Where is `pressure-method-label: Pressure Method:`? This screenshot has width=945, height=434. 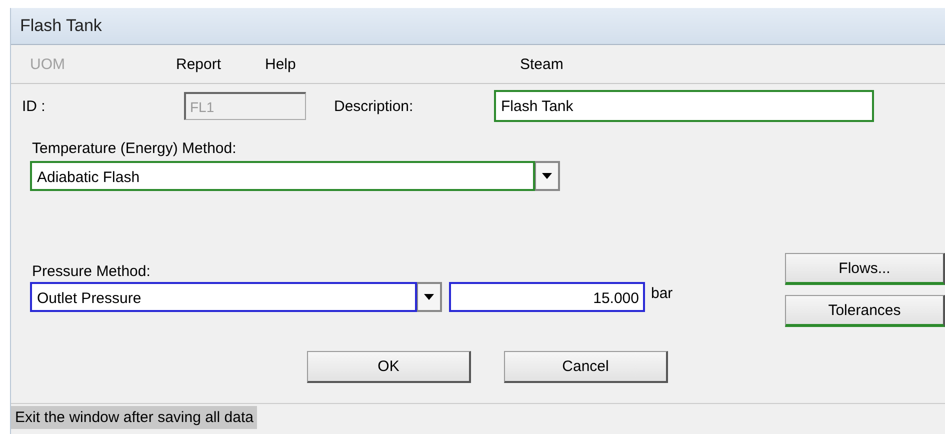 pressure-method-label: Pressure Method: is located at coordinates (92, 271).